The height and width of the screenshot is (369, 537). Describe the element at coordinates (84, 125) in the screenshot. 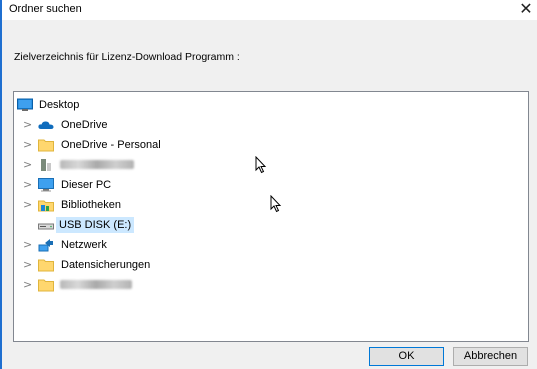

I see `tree-item-label: OneDrive` at that location.